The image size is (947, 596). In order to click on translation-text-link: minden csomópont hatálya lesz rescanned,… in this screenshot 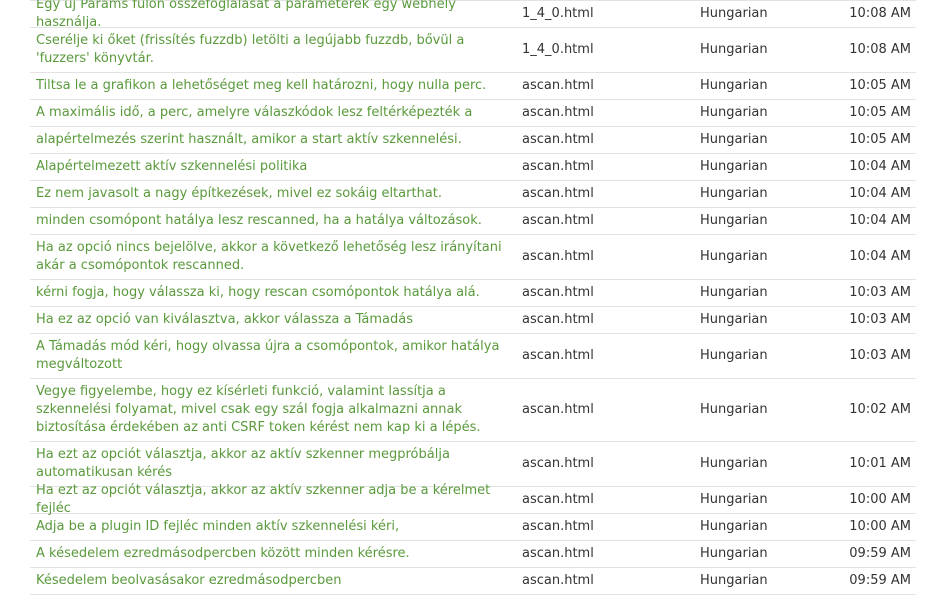, I will do `click(274, 221)`.